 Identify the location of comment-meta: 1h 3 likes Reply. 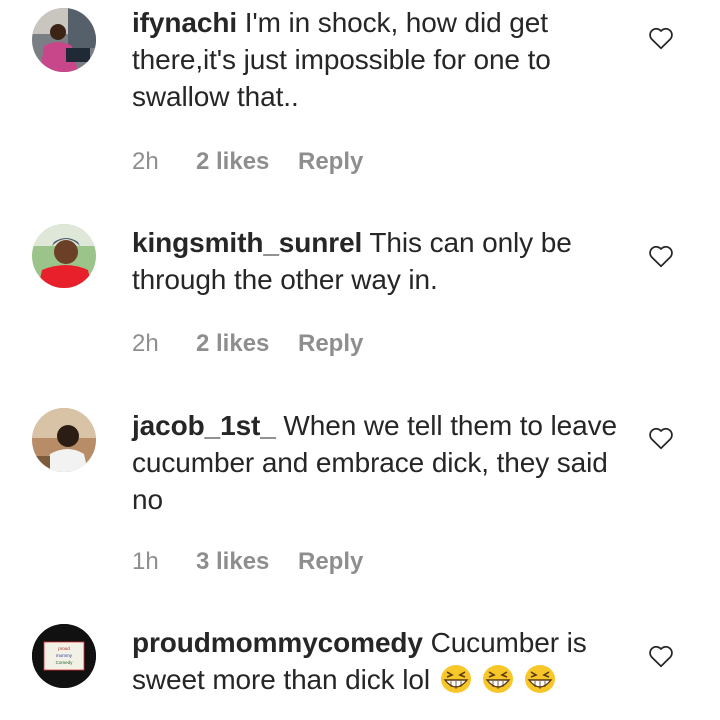
(247, 562).